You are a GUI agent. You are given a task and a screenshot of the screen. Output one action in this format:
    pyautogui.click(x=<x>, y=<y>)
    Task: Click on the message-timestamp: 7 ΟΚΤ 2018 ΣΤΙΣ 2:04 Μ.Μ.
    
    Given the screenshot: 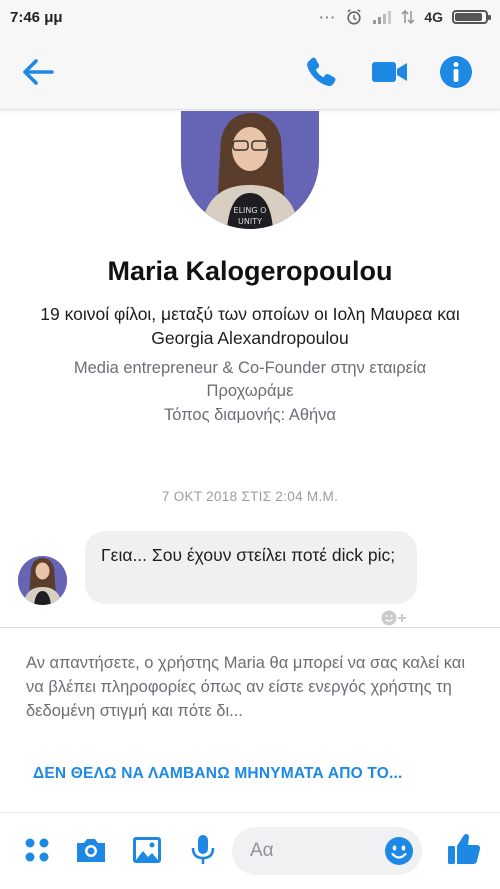 What is the action you would take?
    pyautogui.click(x=250, y=496)
    